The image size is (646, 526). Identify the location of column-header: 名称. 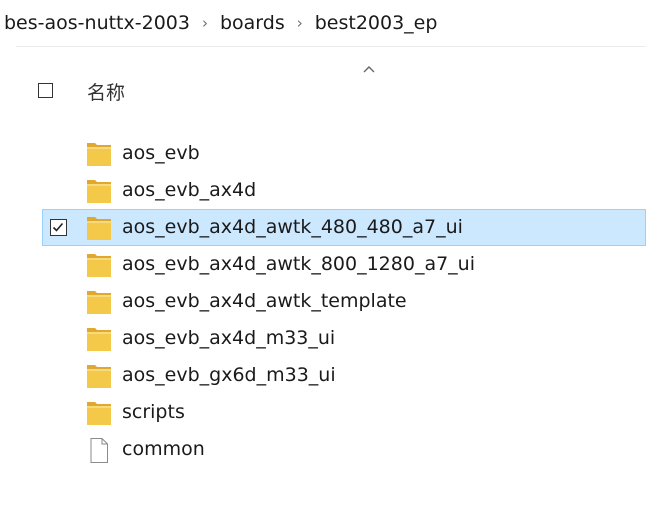
(323, 94).